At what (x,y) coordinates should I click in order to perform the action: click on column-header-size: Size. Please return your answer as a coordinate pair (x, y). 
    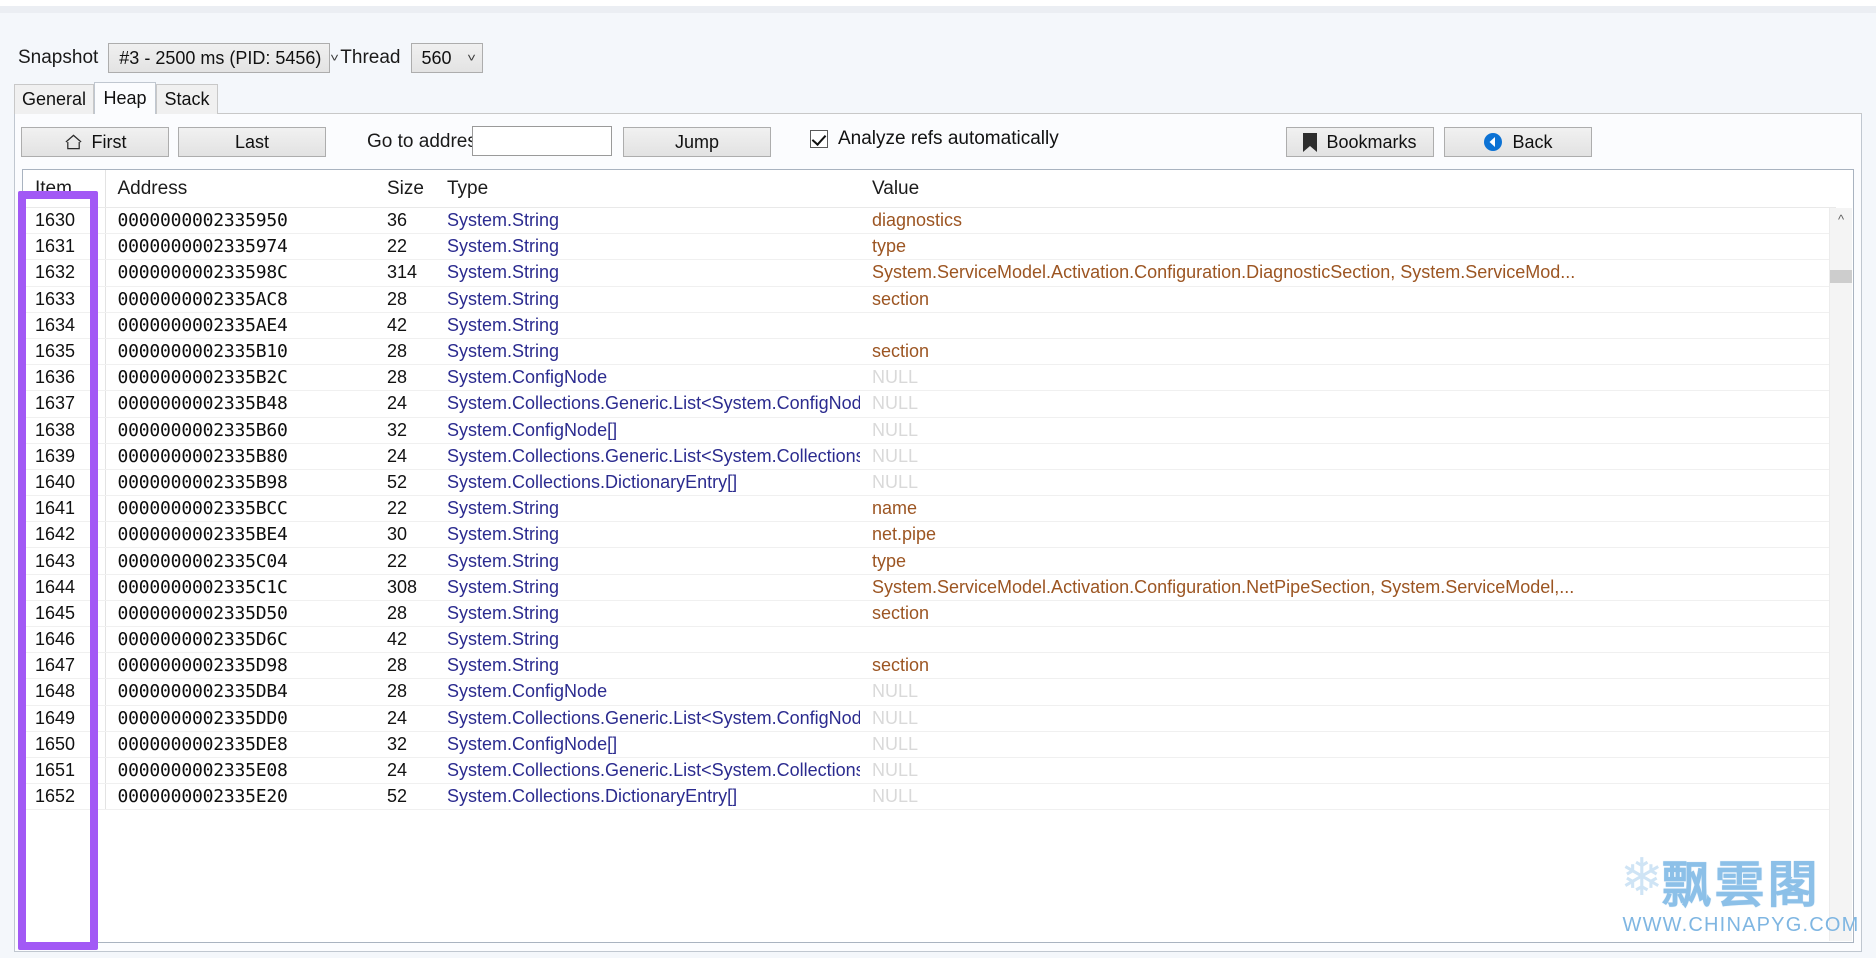
    Looking at the image, I should click on (405, 189).